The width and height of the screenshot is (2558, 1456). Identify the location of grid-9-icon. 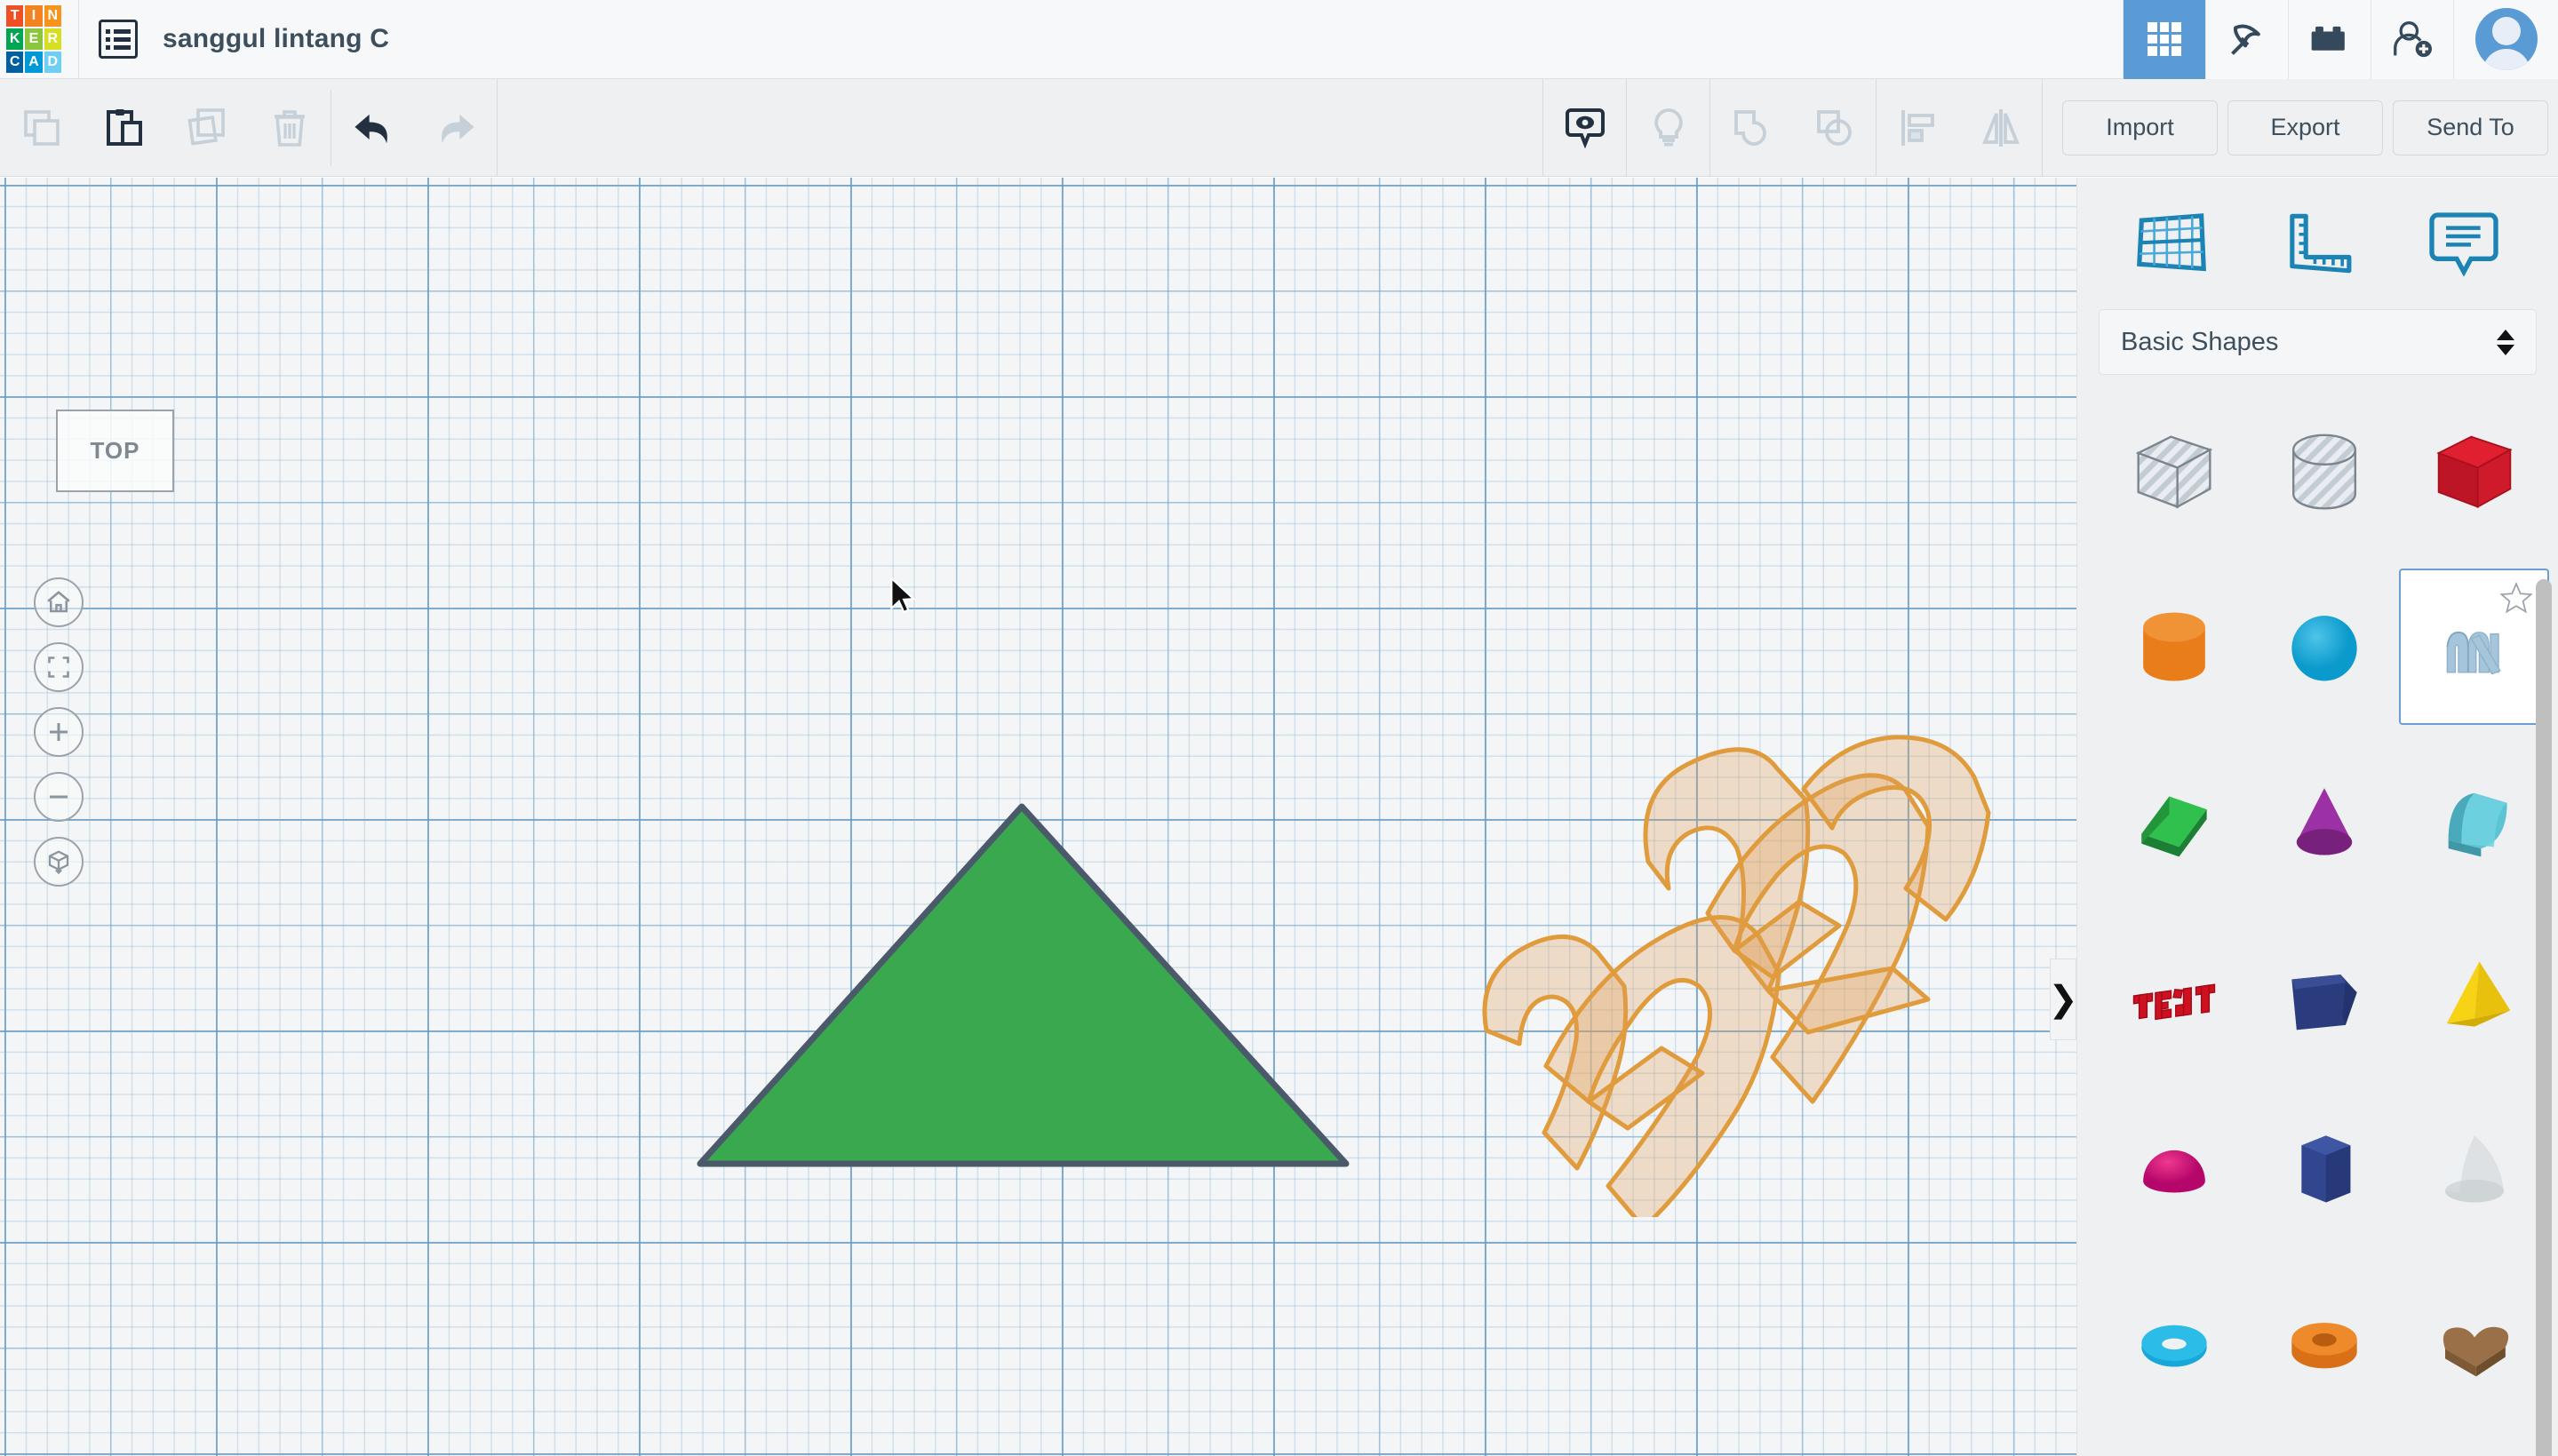
(2164, 39).